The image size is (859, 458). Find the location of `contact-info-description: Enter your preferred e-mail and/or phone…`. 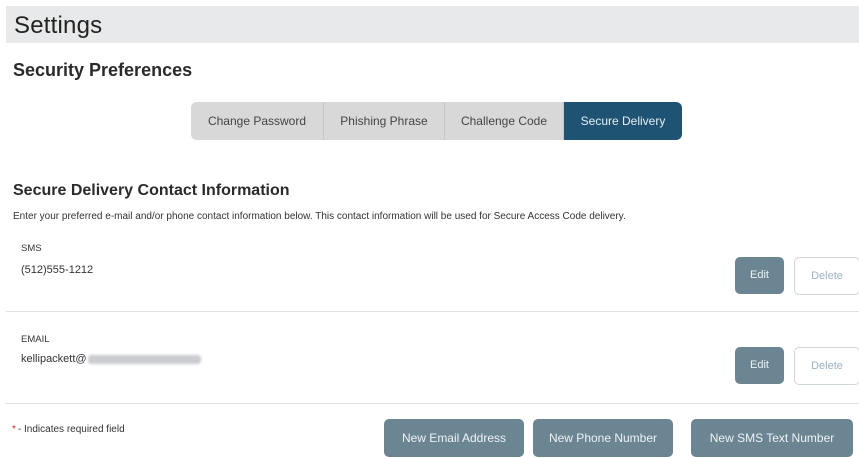

contact-info-description: Enter your preferred e-mail and/or phone… is located at coordinates (319, 216).